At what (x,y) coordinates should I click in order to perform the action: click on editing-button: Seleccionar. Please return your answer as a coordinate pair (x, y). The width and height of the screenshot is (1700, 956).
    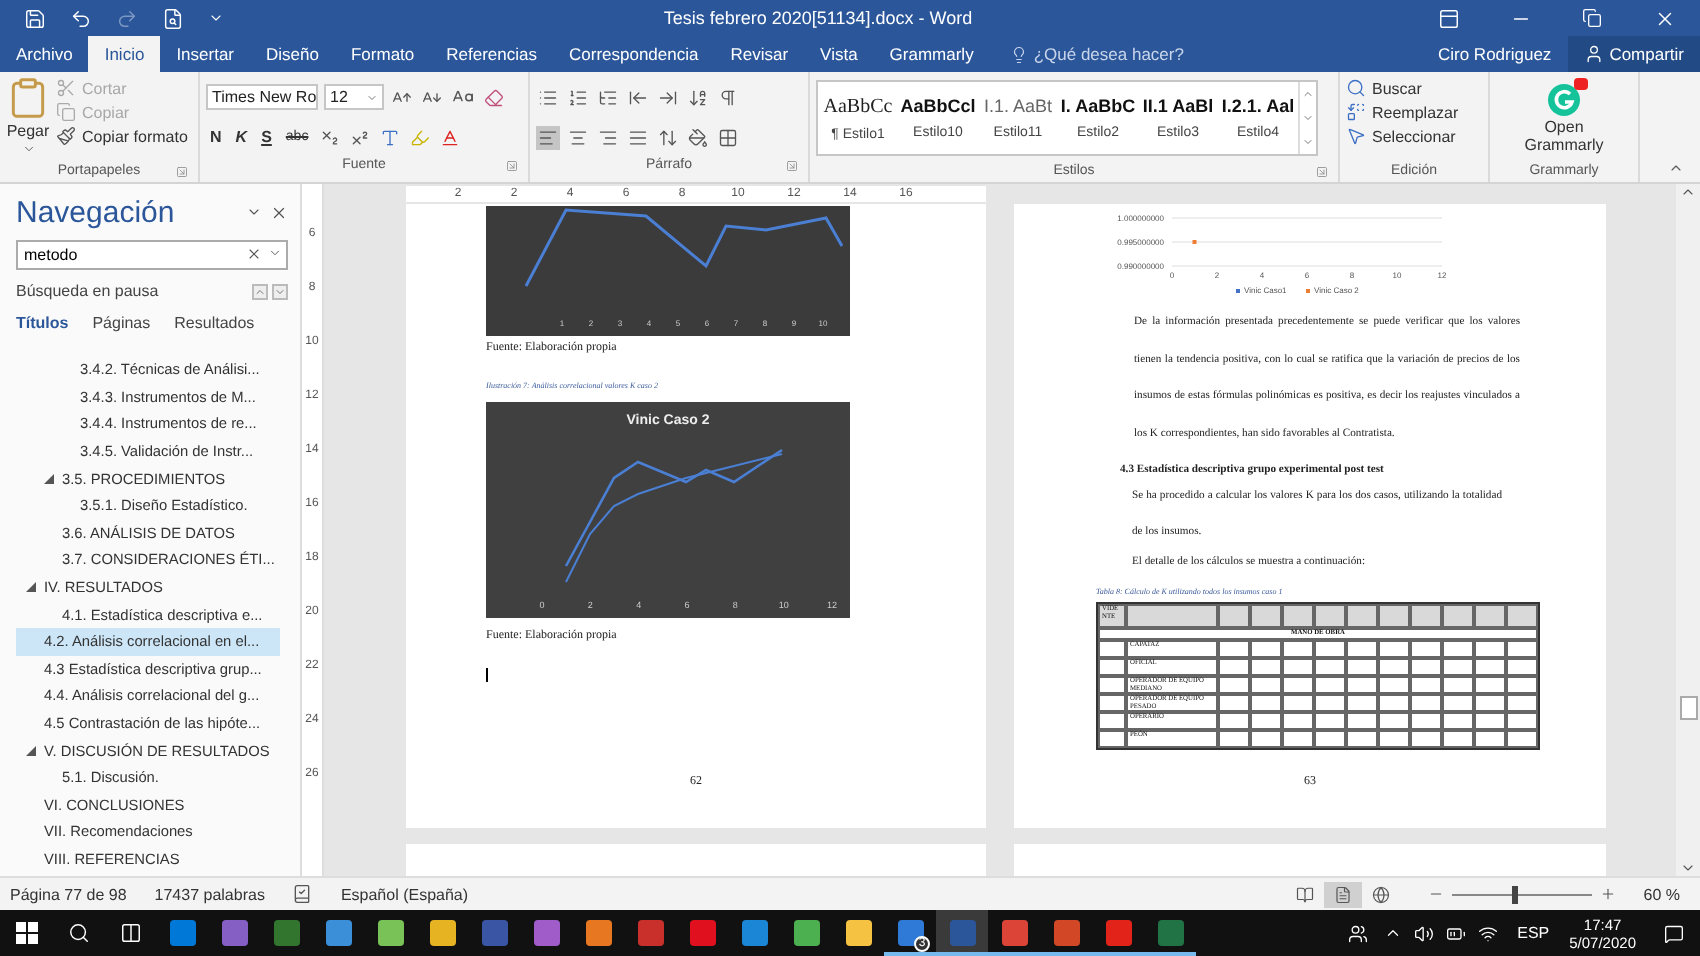
    Looking at the image, I should click on (1414, 136).